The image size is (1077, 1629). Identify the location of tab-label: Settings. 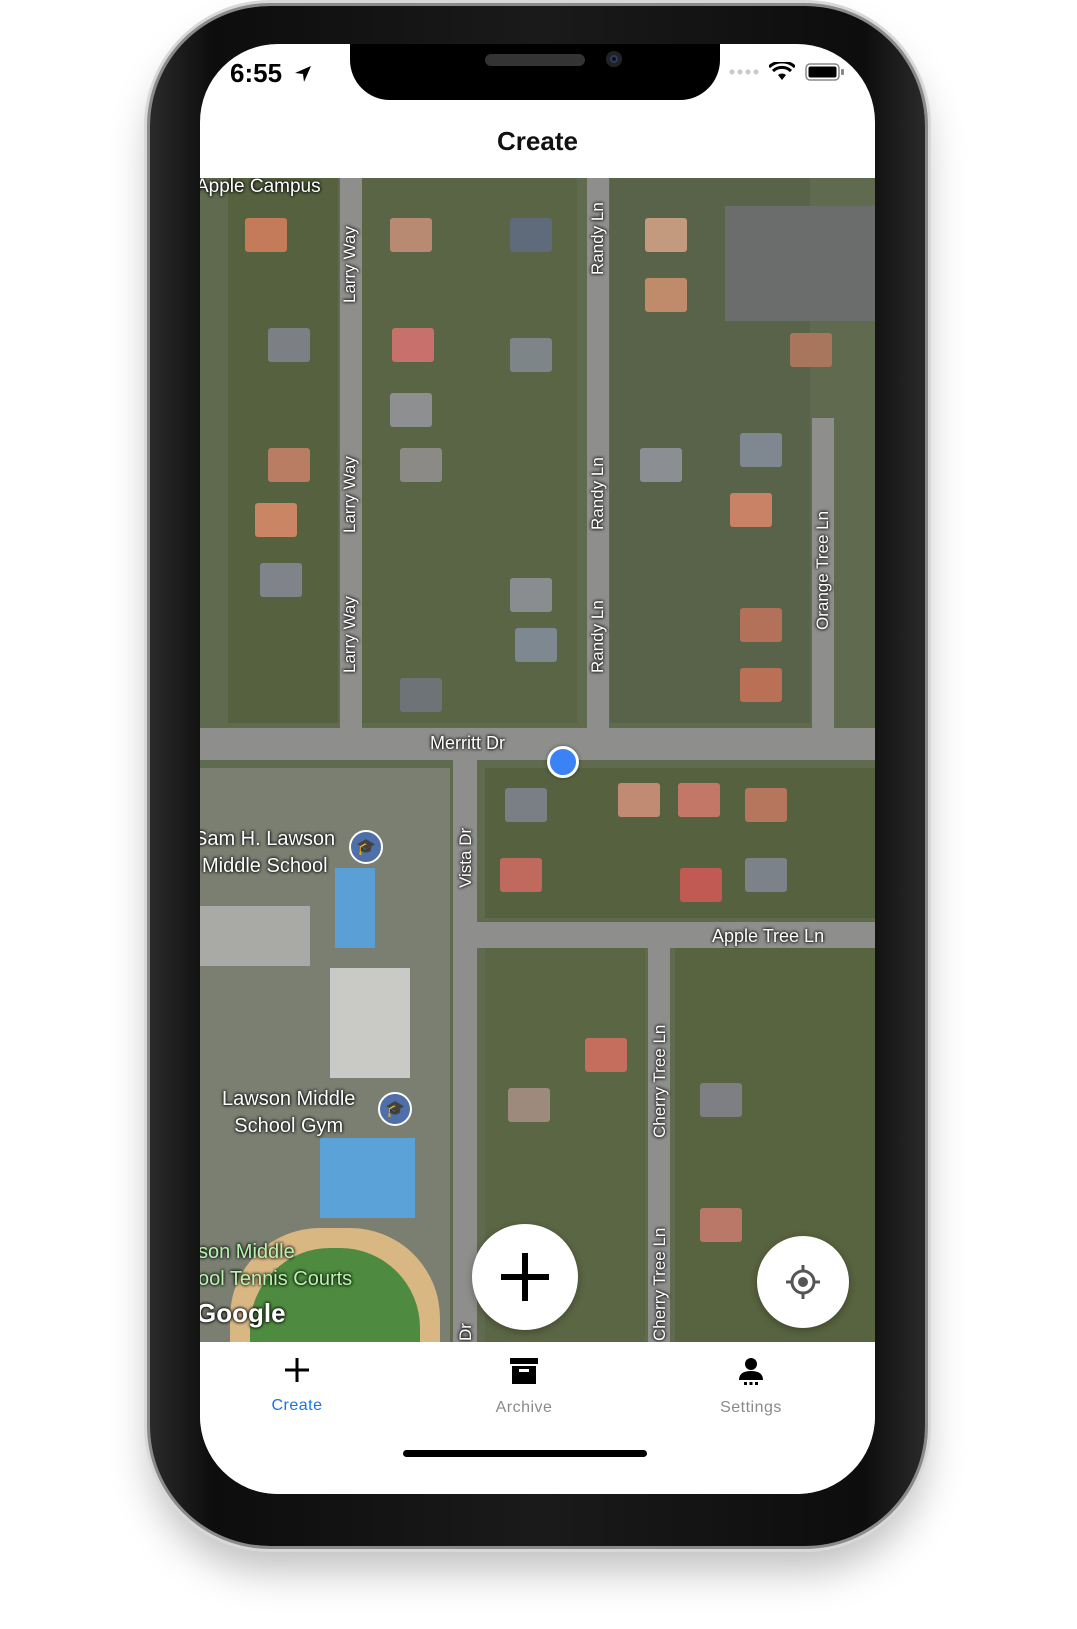
(751, 1407).